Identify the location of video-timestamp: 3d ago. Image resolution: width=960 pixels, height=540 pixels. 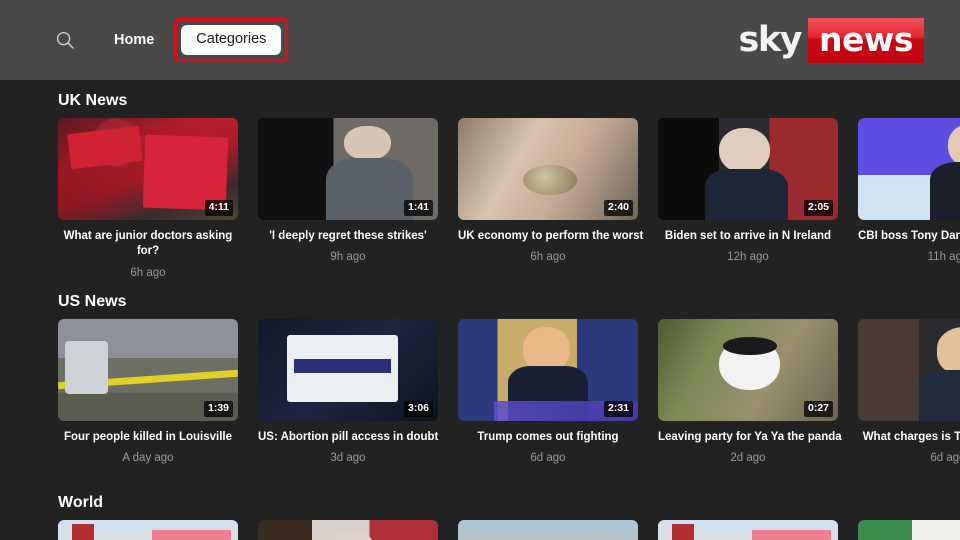
(348, 458).